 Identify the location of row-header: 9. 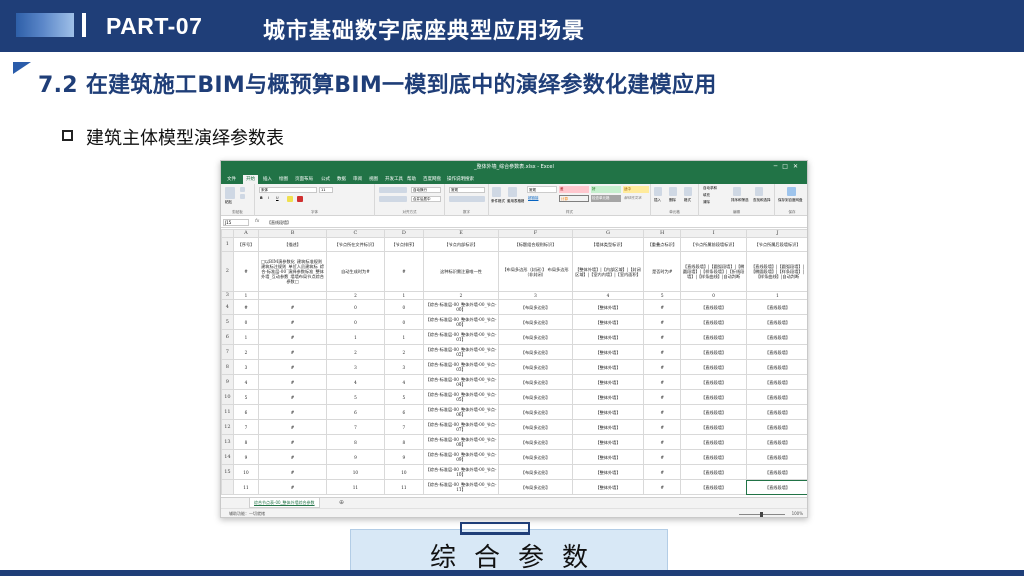
(227, 382).